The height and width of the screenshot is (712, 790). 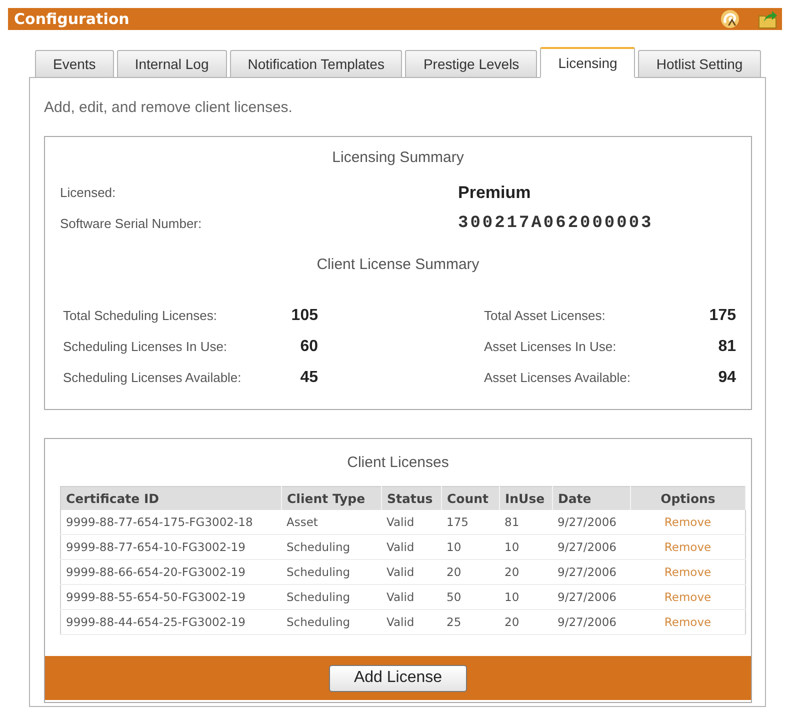 What do you see at coordinates (551, 346) in the screenshot?
I see `stat-label: Asset Licenses In Use:` at bounding box center [551, 346].